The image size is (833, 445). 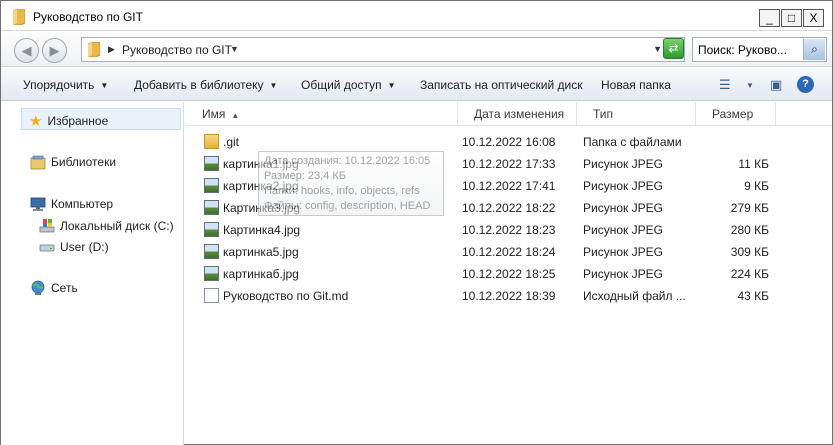 What do you see at coordinates (84, 247) in the screenshot?
I see `nav-item-label: User (D:)` at bounding box center [84, 247].